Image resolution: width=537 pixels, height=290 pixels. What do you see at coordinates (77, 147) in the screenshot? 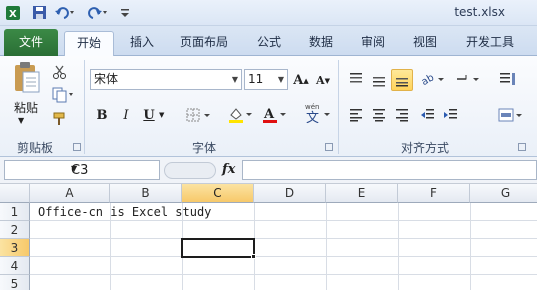
I see `clipboard-launcher-icon` at bounding box center [77, 147].